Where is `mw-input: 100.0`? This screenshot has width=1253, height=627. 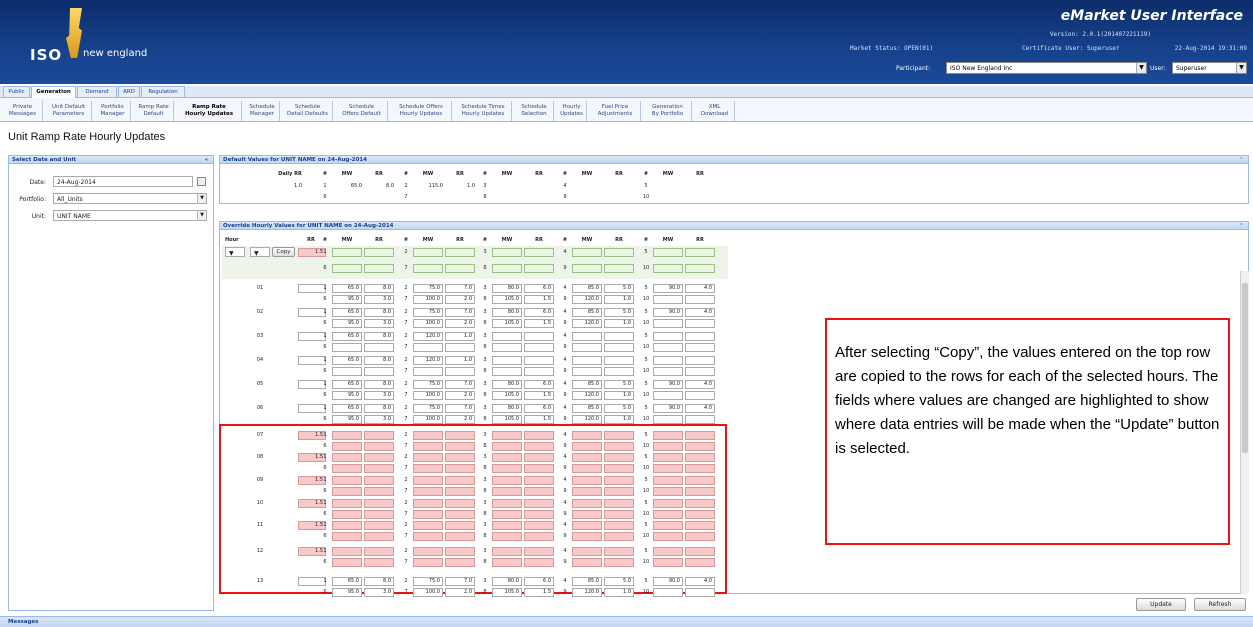
mw-input: 100.0 is located at coordinates (428, 419).